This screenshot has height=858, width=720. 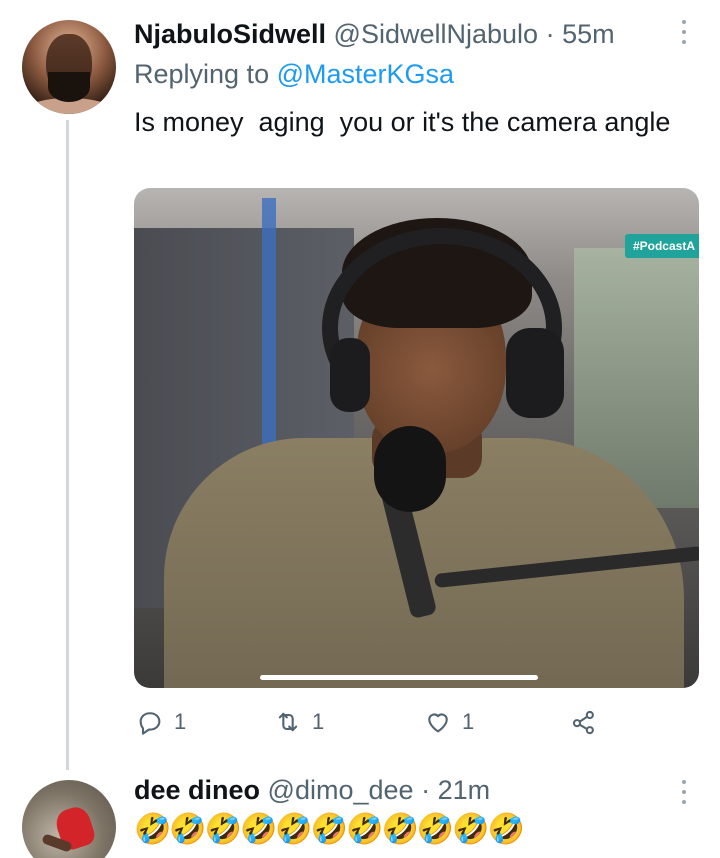 I want to click on replying-to-line: Replying to @MasterKGsa, so click(x=294, y=74).